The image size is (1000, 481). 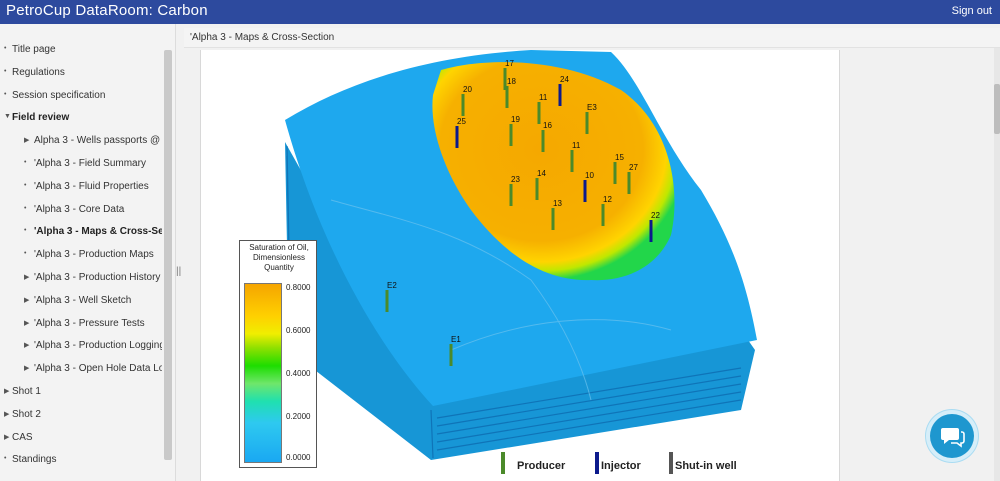 What do you see at coordinates (467, 89) in the screenshot?
I see `well-label: 20` at bounding box center [467, 89].